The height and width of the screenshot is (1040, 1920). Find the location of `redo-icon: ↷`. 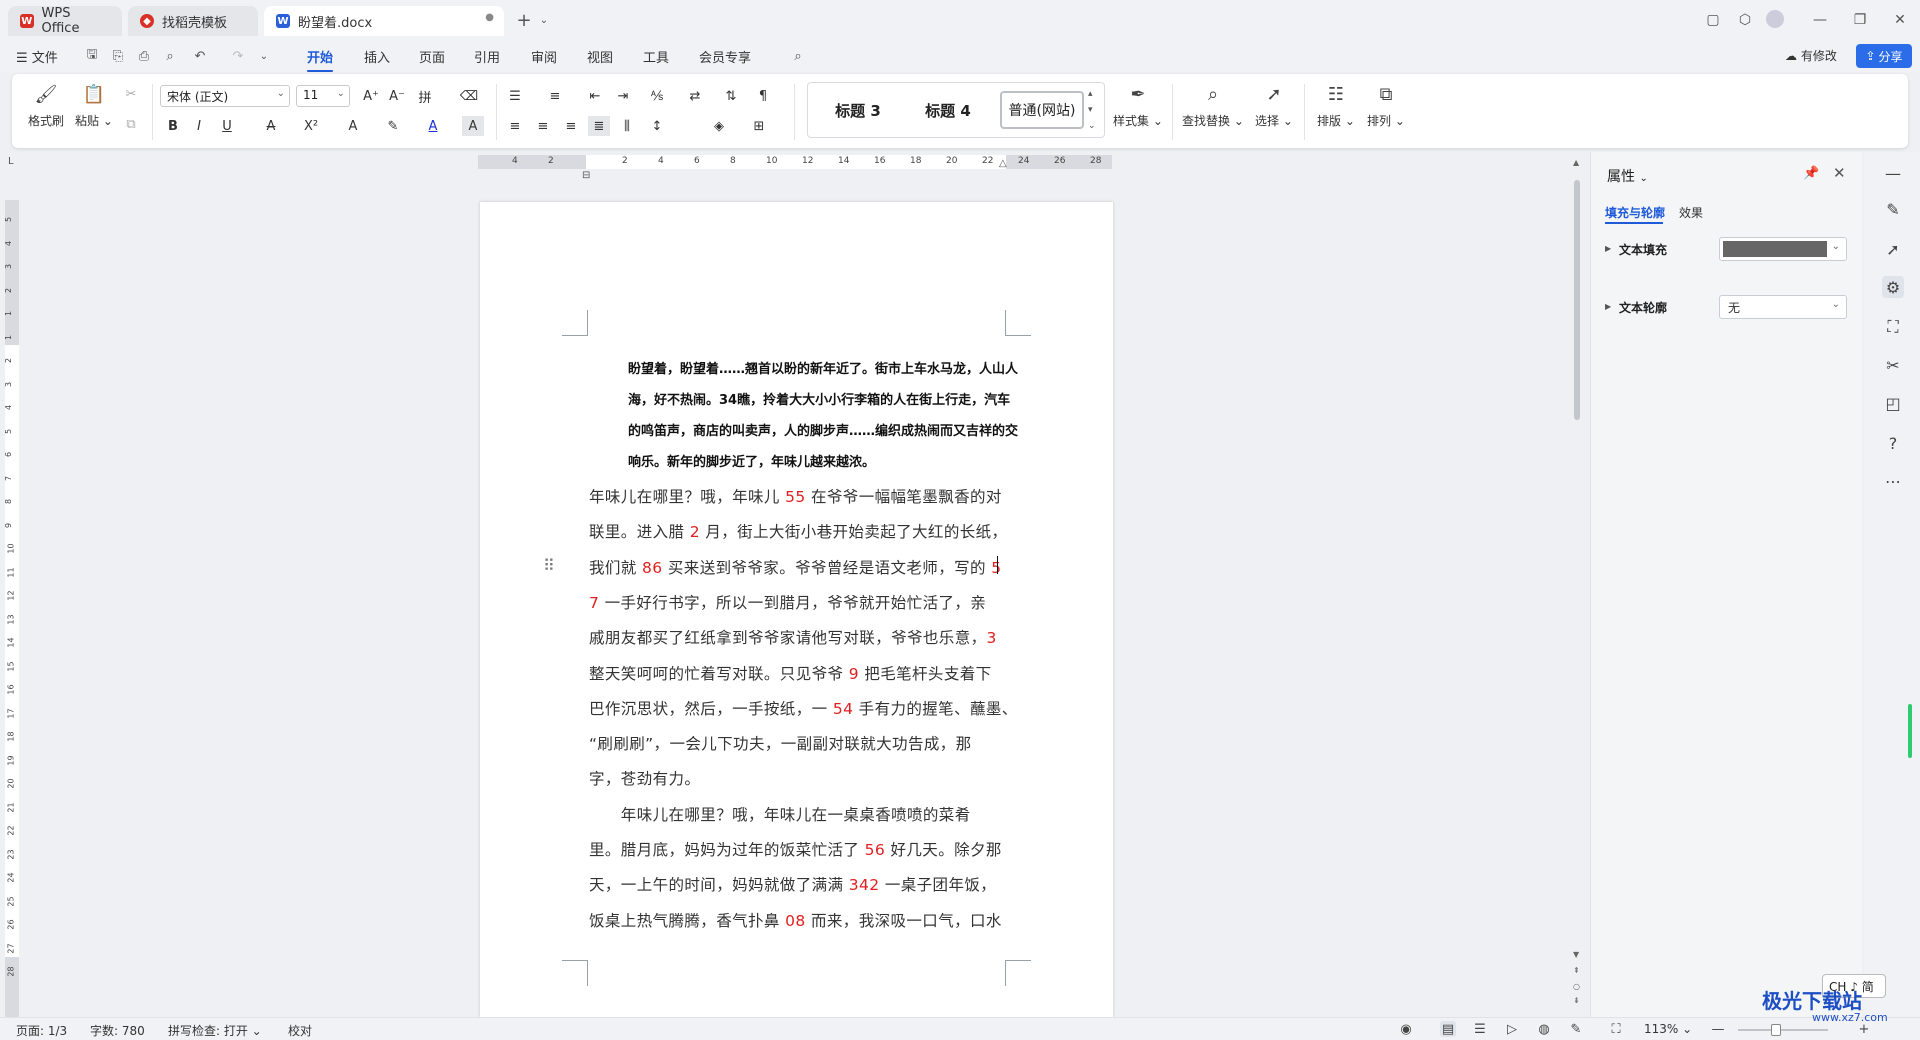

redo-icon: ↷ is located at coordinates (238, 56).